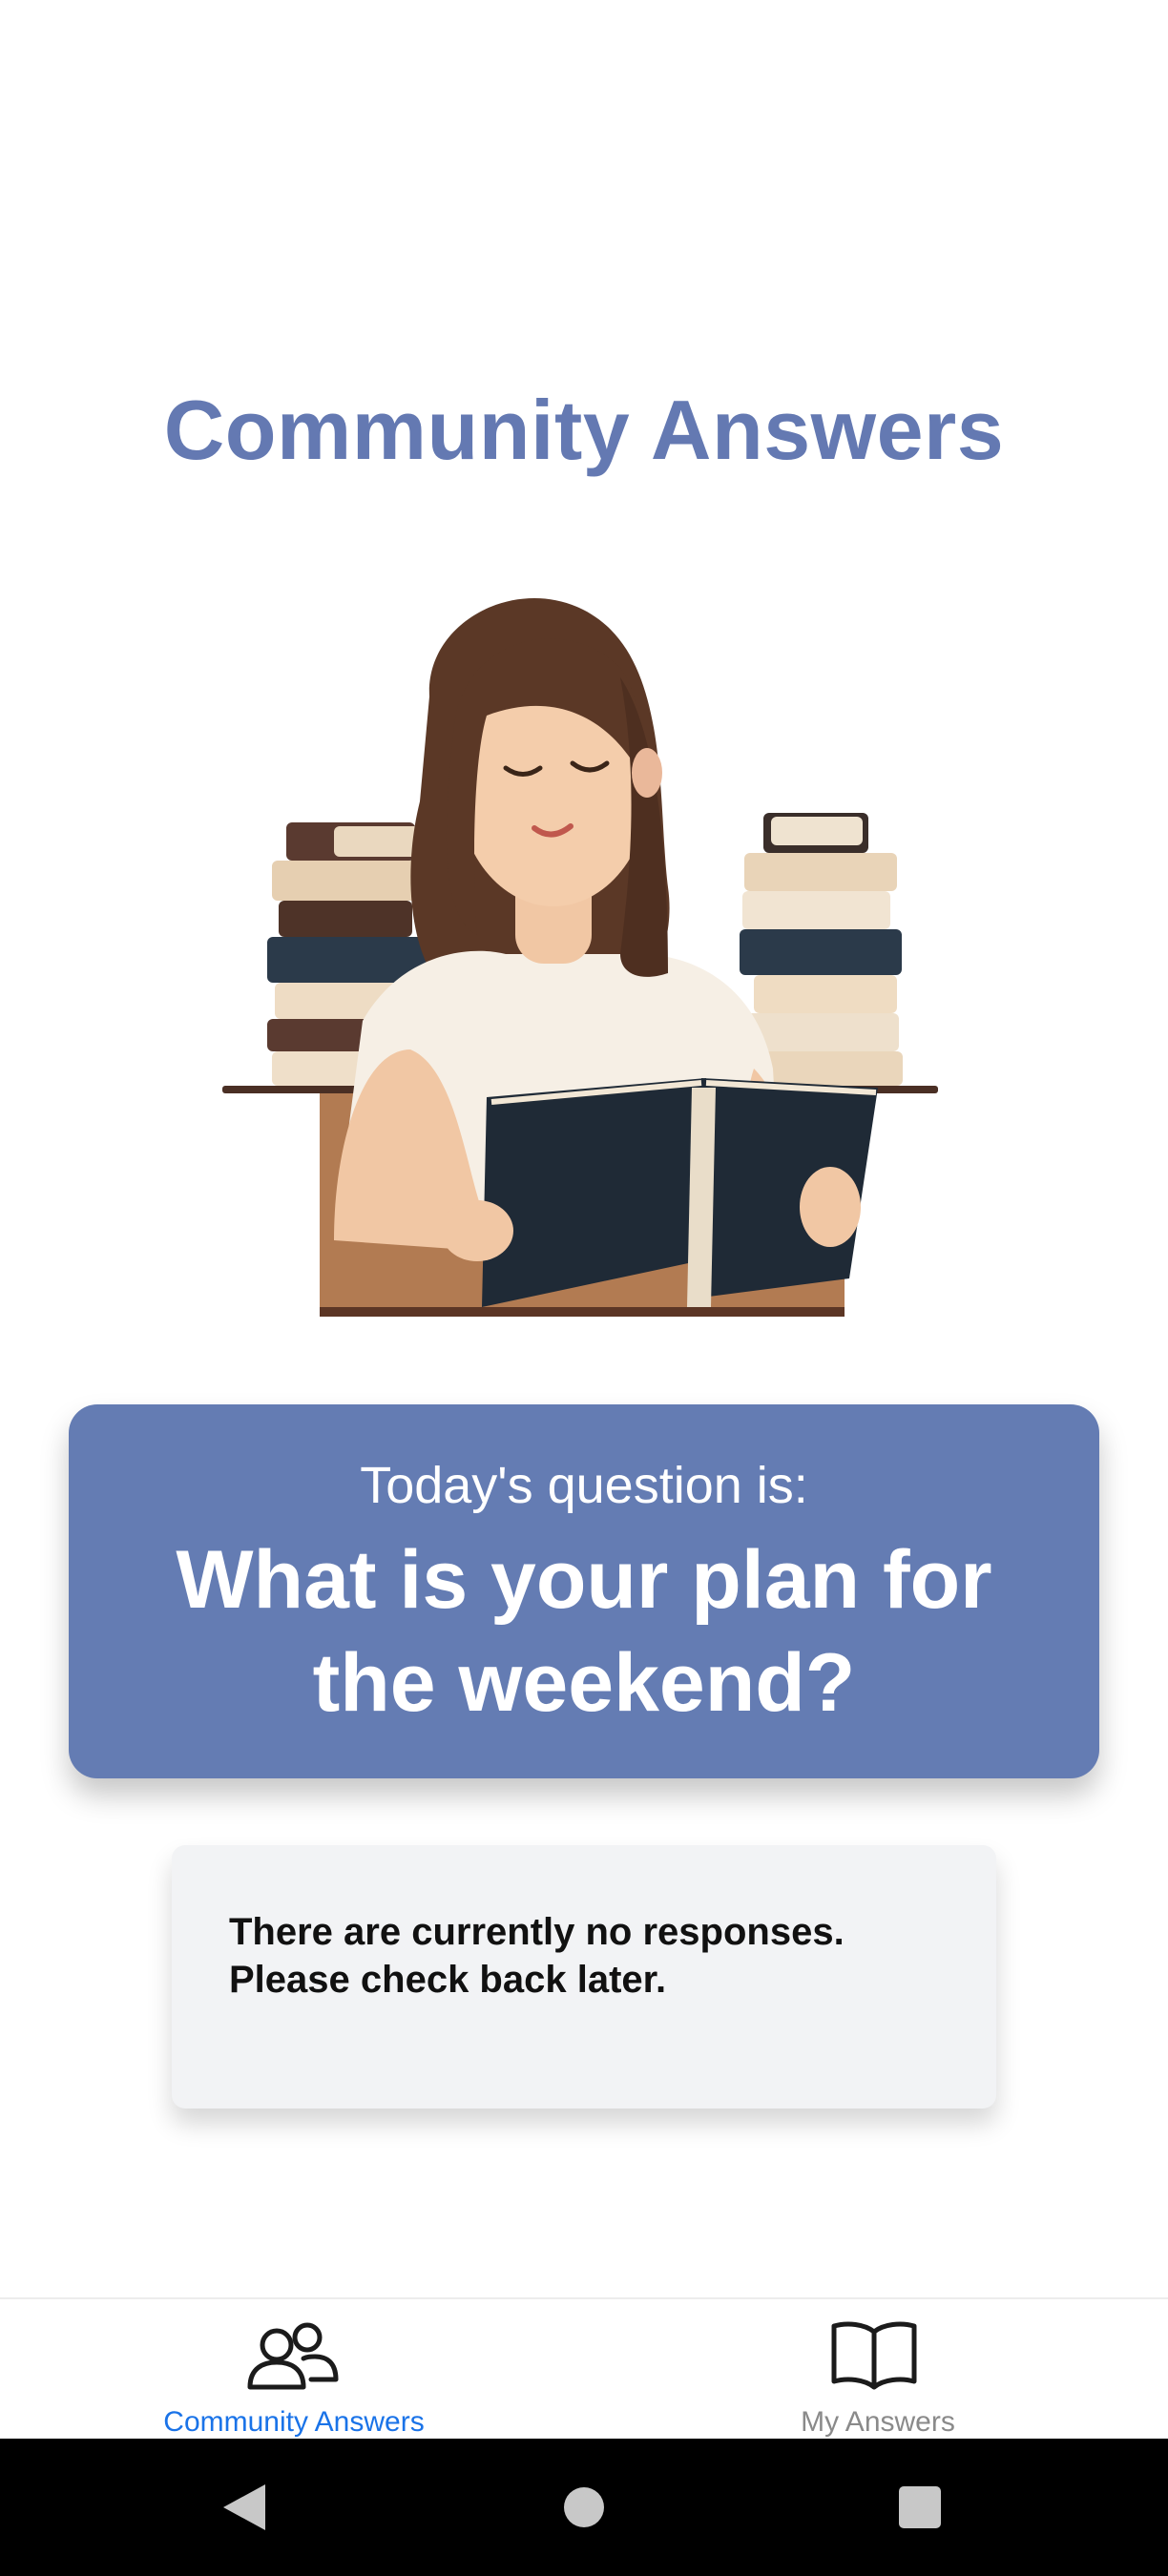 Image resolution: width=1168 pixels, height=2576 pixels. I want to click on recents-icon, so click(920, 2507).